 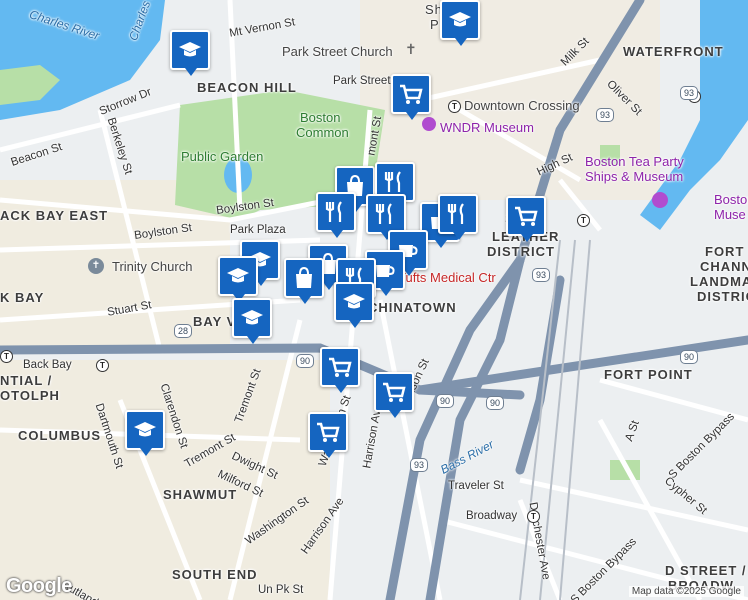 I want to click on shopping-bag-pin, so click(x=304, y=281).